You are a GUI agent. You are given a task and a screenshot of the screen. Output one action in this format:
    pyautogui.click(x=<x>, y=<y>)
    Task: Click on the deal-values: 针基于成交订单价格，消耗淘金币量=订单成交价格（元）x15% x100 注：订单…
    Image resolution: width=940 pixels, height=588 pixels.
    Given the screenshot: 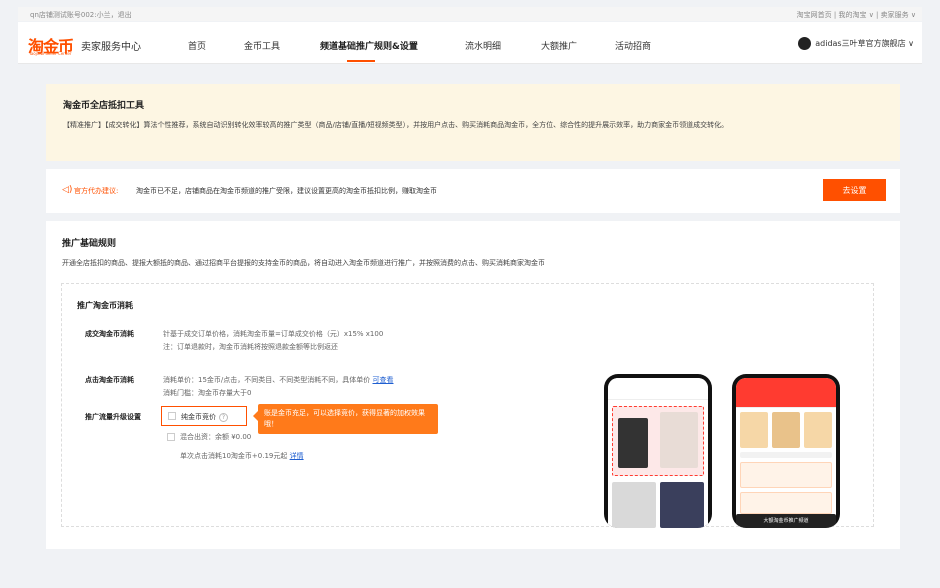 What is the action you would take?
    pyautogui.click(x=273, y=341)
    